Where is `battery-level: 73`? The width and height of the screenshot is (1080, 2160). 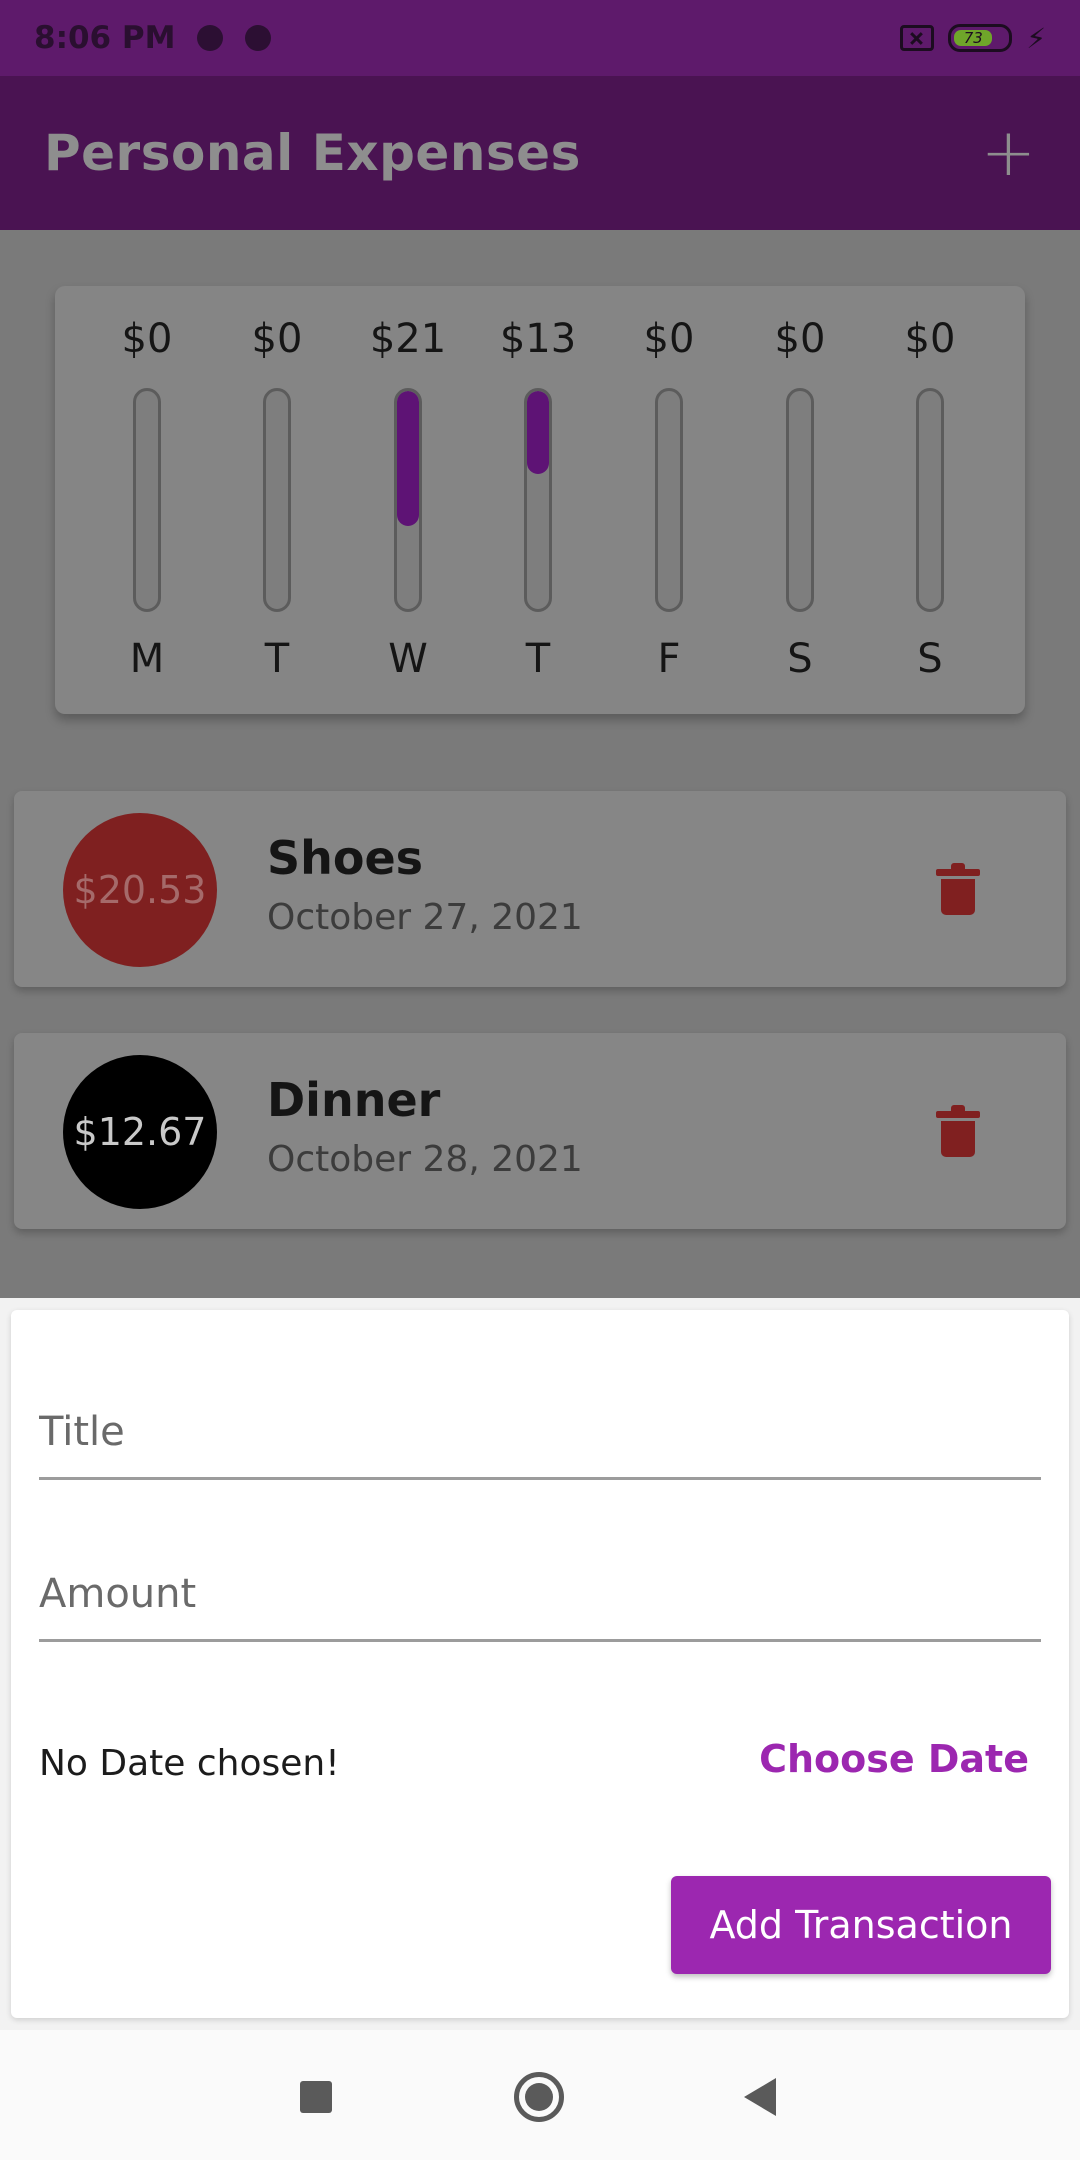
battery-level: 73 is located at coordinates (973, 38).